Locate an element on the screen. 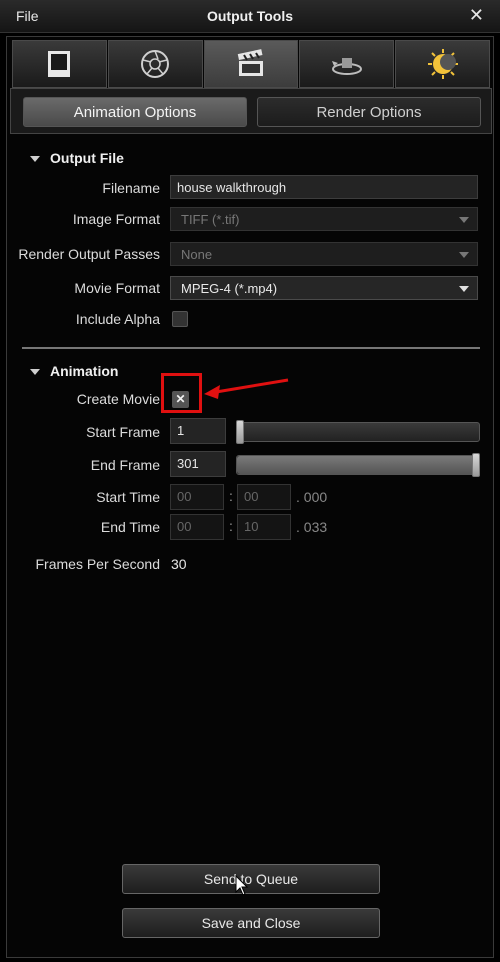  mouse-cursor-icon is located at coordinates (242, 885).